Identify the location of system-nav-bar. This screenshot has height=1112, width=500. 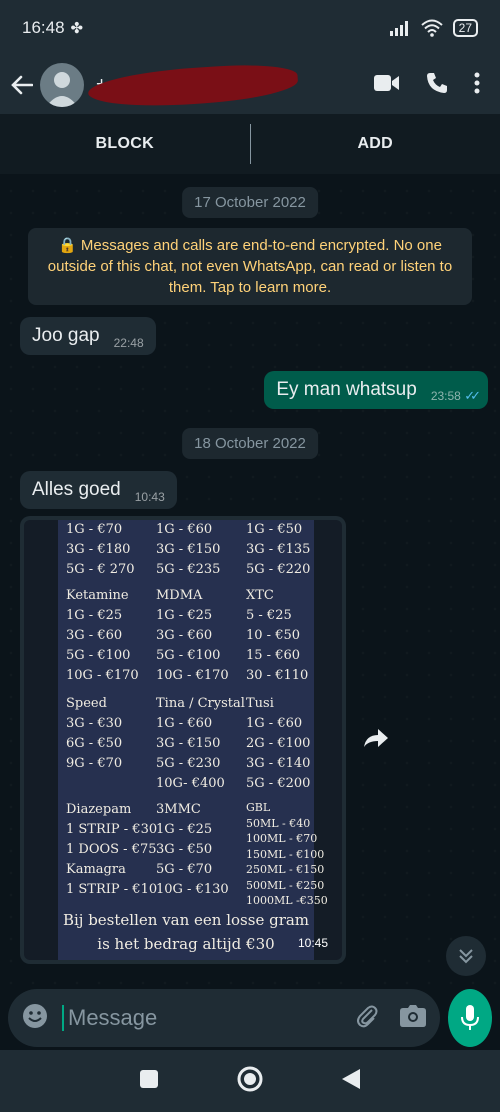
(250, 1081).